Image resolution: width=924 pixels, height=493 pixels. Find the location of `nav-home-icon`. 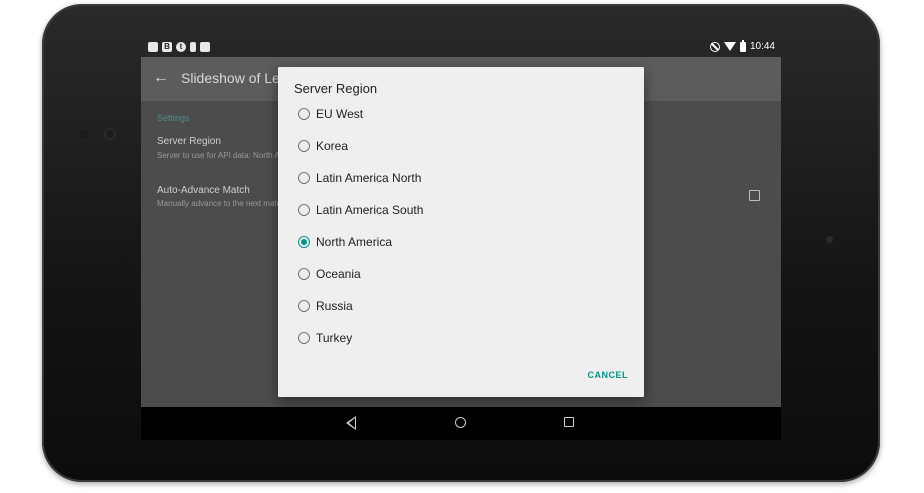

nav-home-icon is located at coordinates (460, 422).